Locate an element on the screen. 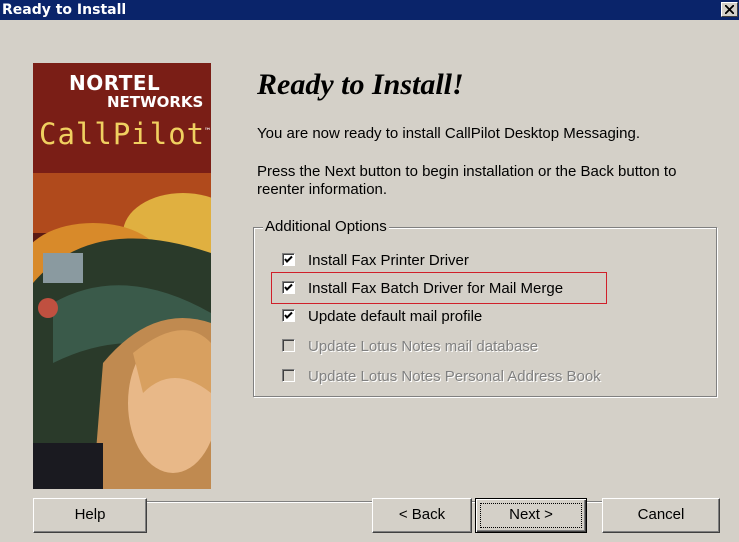 The image size is (739, 542). callpilot-logo-text: CallPilot™ is located at coordinates (125, 134).